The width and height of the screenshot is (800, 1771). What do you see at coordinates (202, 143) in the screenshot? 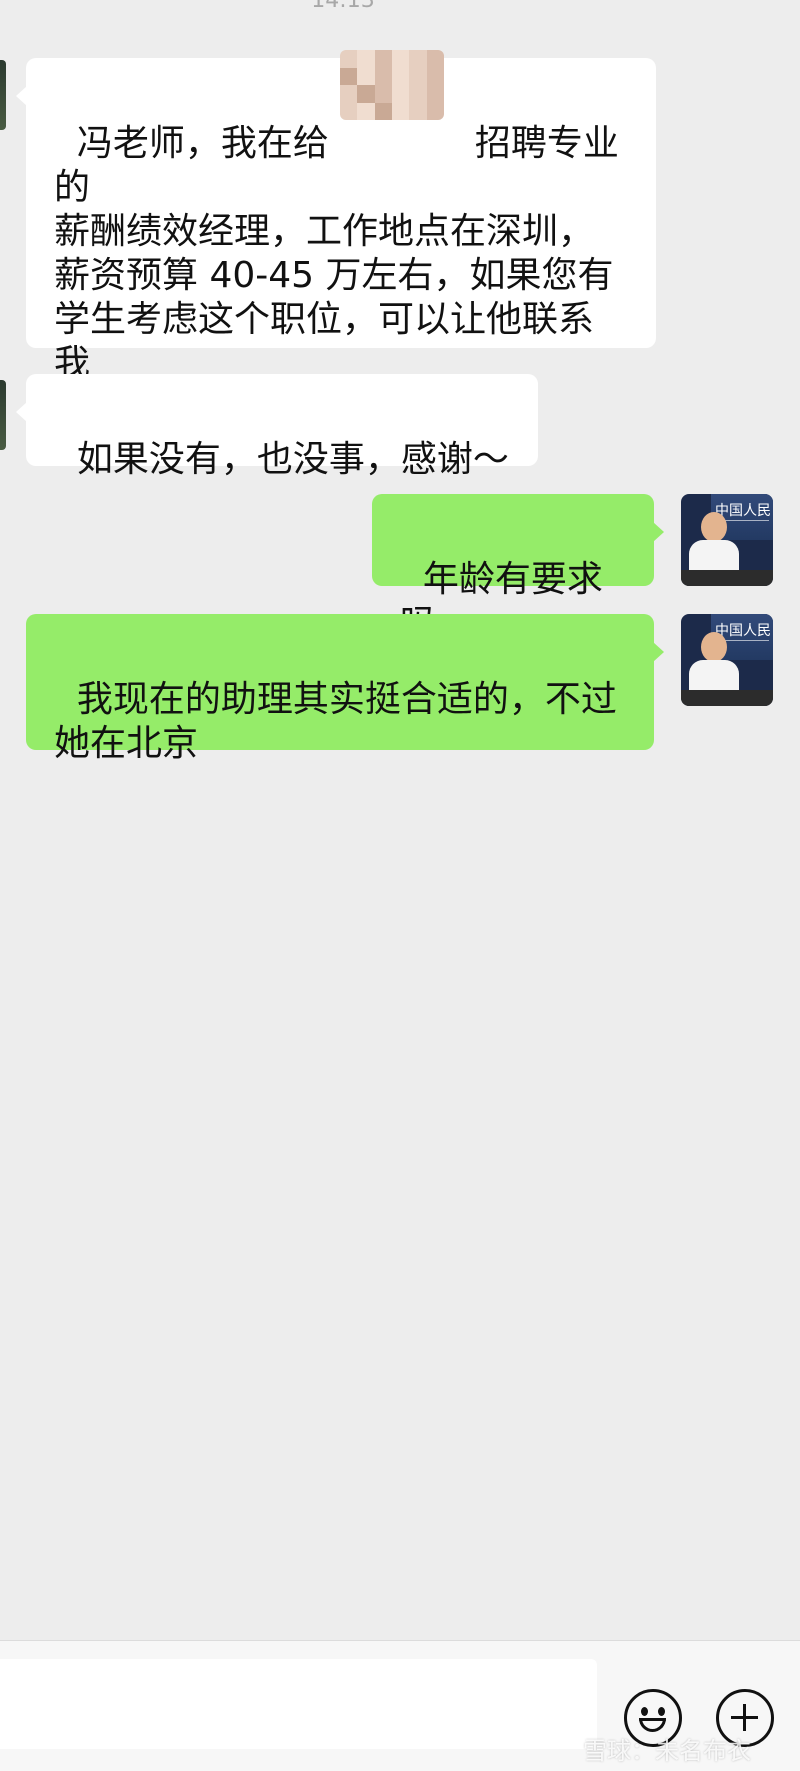
I see `message-text: 冯老师，我在给` at bounding box center [202, 143].